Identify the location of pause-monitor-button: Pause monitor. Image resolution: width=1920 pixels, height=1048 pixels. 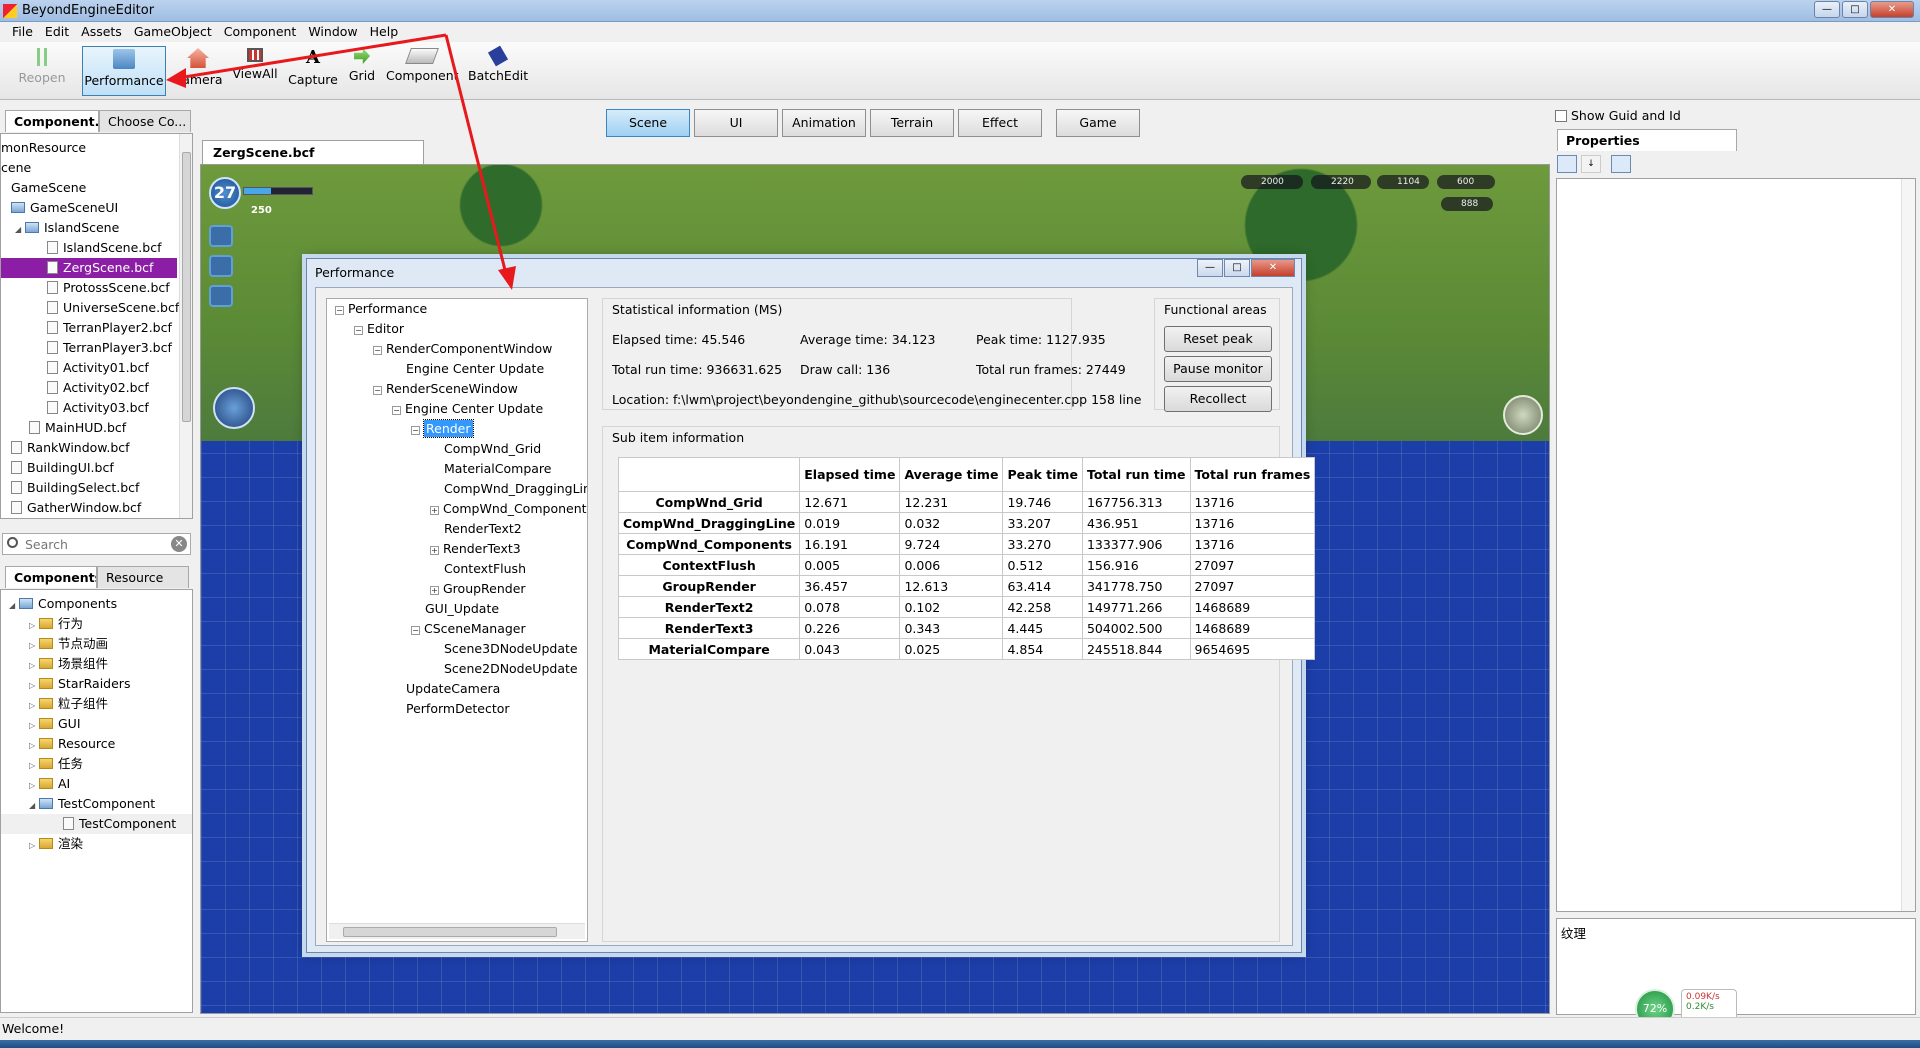
(1218, 369).